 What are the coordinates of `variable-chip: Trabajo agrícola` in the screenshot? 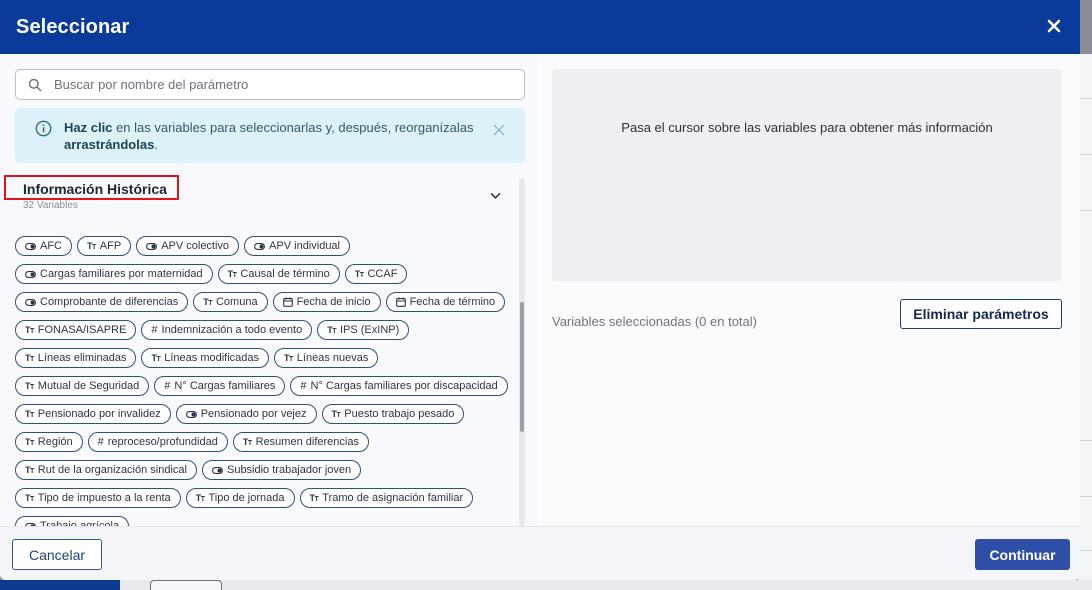 It's located at (72, 521).